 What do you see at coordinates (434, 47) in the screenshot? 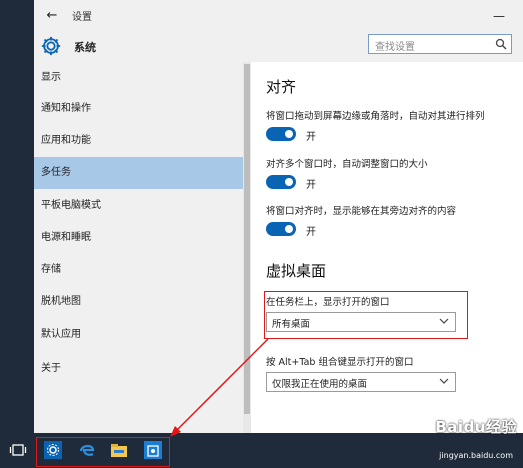
I see `search-input` at bounding box center [434, 47].